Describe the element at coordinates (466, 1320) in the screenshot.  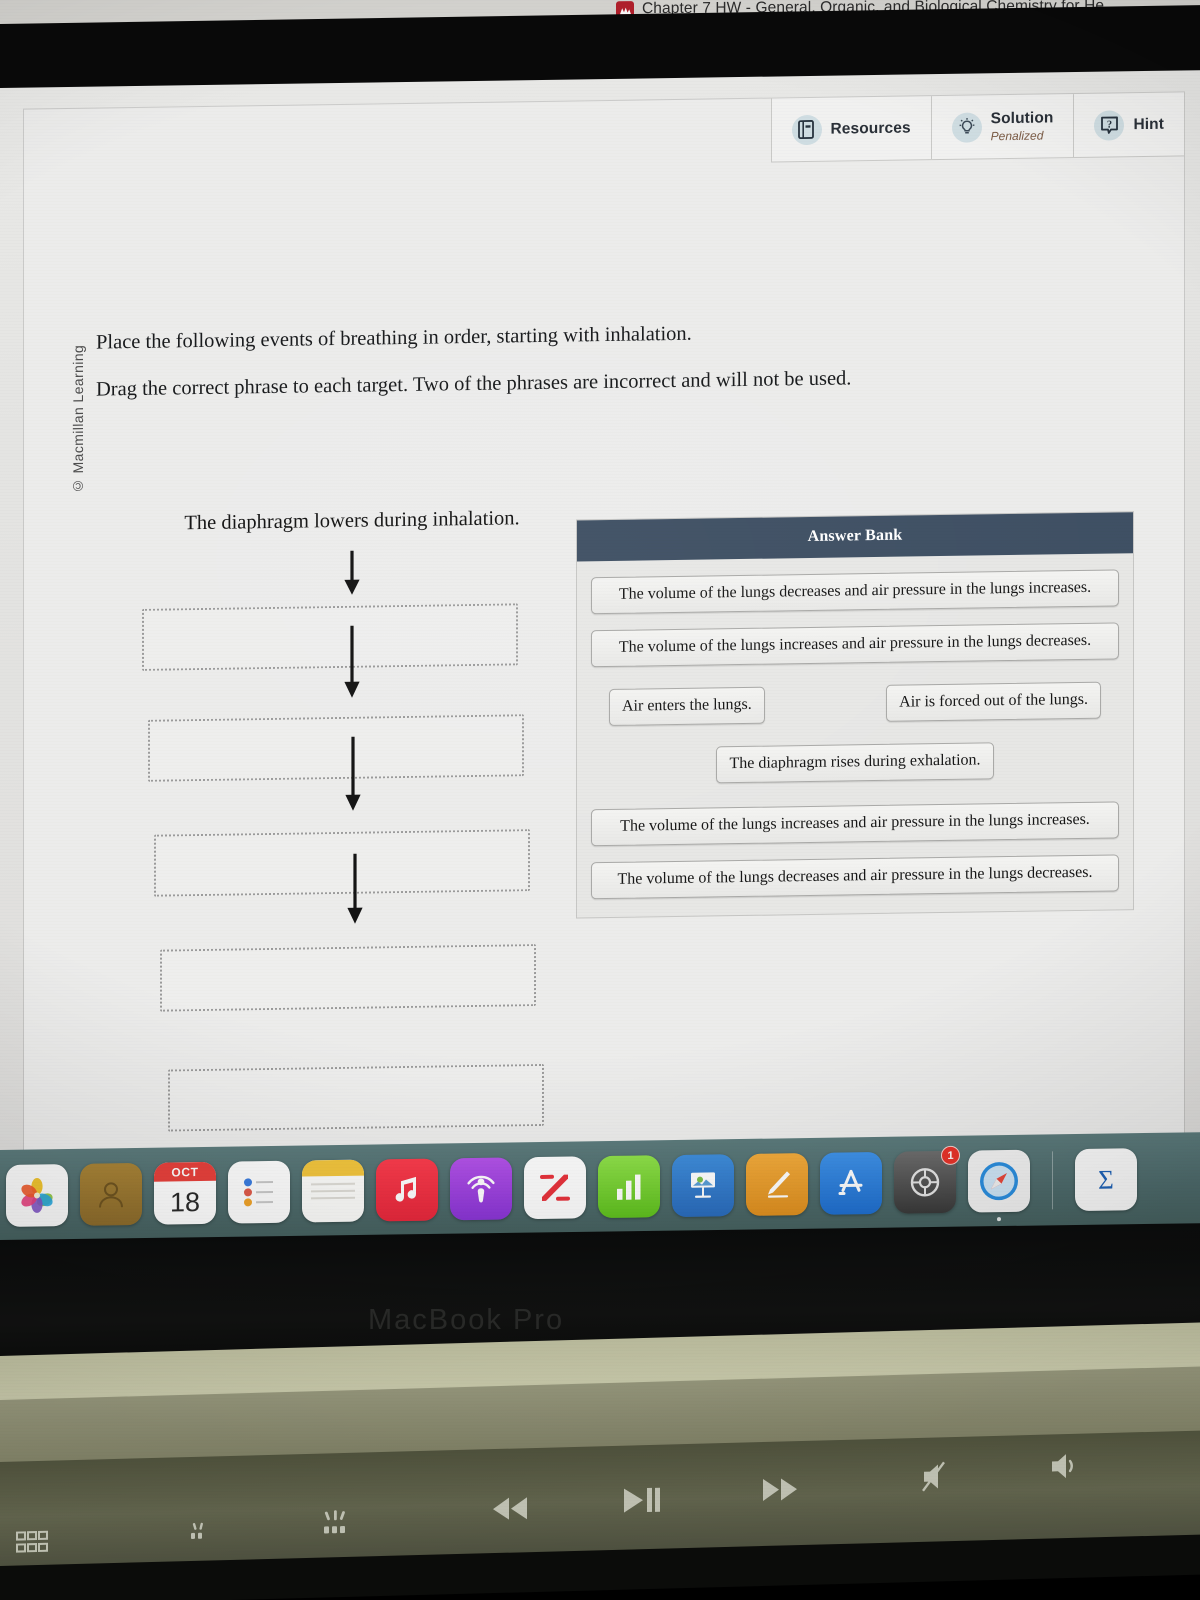
I see `macbook-pro-label: MacBook Pro` at that location.